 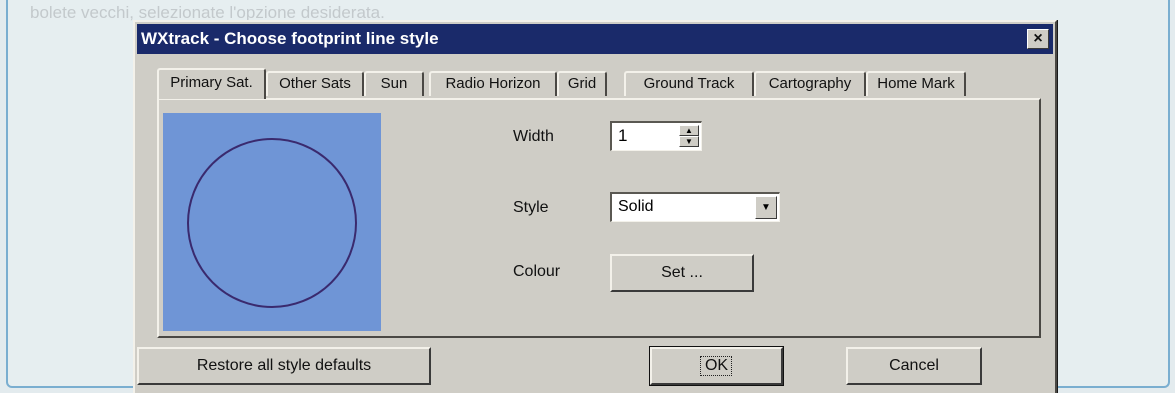 I want to click on tab-label: Ground Track, so click(x=689, y=83).